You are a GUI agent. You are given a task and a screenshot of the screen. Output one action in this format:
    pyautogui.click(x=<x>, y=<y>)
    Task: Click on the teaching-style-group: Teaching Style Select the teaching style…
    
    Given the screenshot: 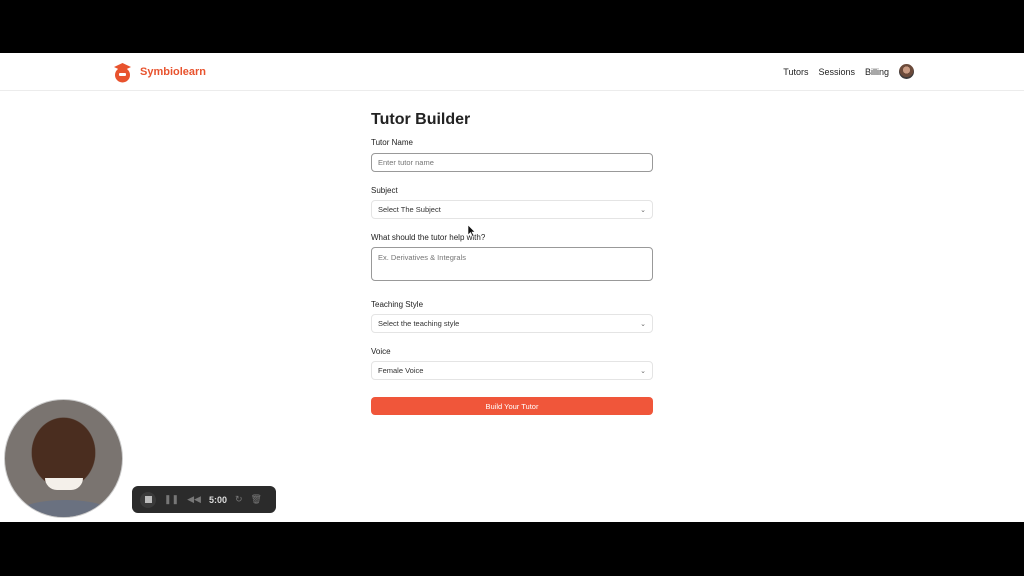 What is the action you would take?
    pyautogui.click(x=512, y=316)
    